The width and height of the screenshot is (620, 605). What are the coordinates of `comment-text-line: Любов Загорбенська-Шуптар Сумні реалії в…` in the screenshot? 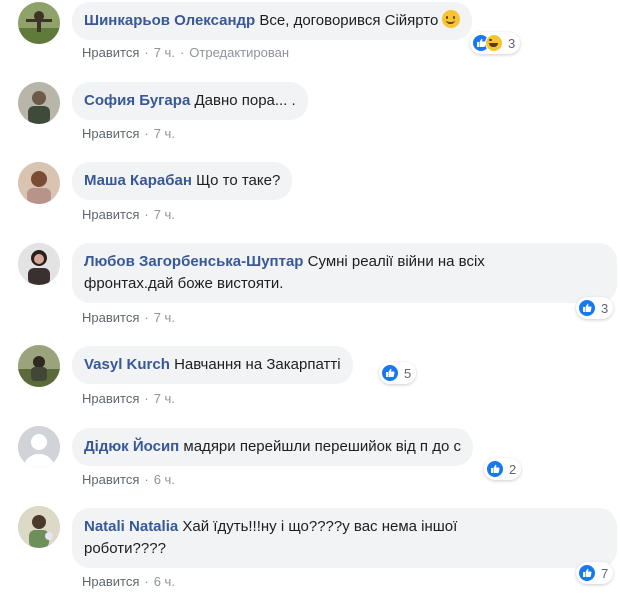 It's located at (344, 262).